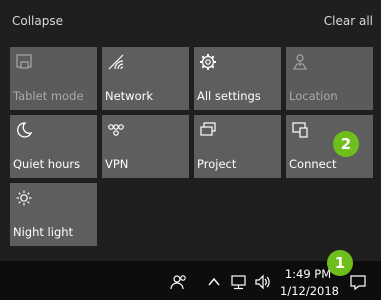 The width and height of the screenshot is (381, 300). What do you see at coordinates (37, 21) in the screenshot?
I see `collapse-link: Collapse` at bounding box center [37, 21].